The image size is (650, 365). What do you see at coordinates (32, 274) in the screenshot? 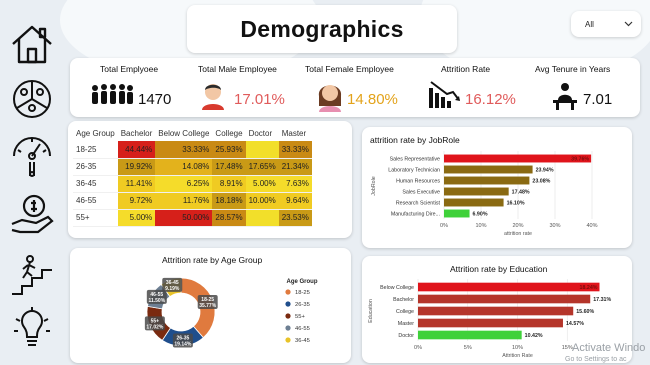
I see `career-ladder-icon` at bounding box center [32, 274].